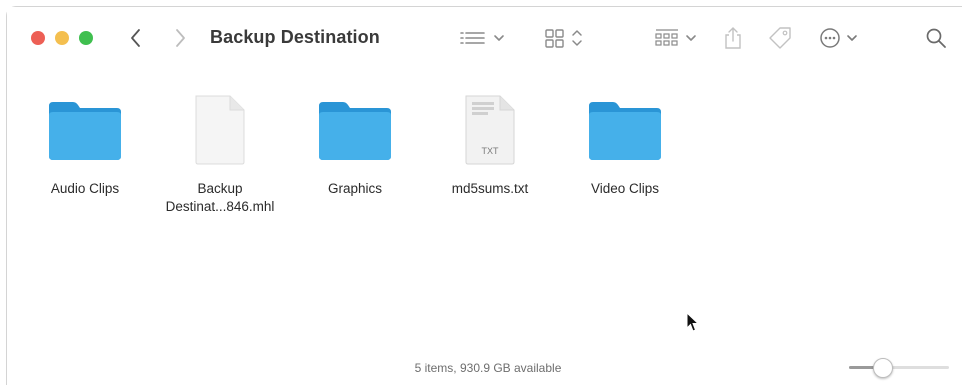  I want to click on file-type-badge: TXT, so click(491, 151).